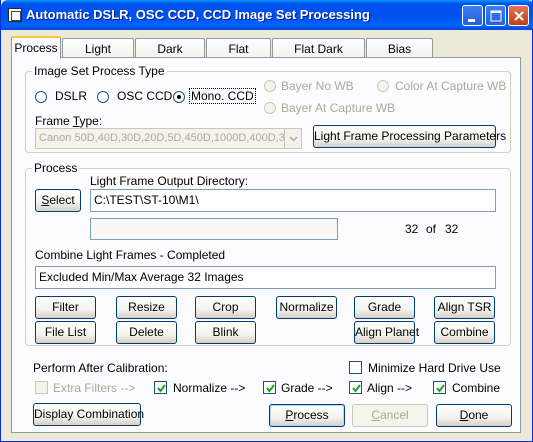 The height and width of the screenshot is (442, 533). Describe the element at coordinates (36, 47) in the screenshot. I see `tab-process: Process` at that location.